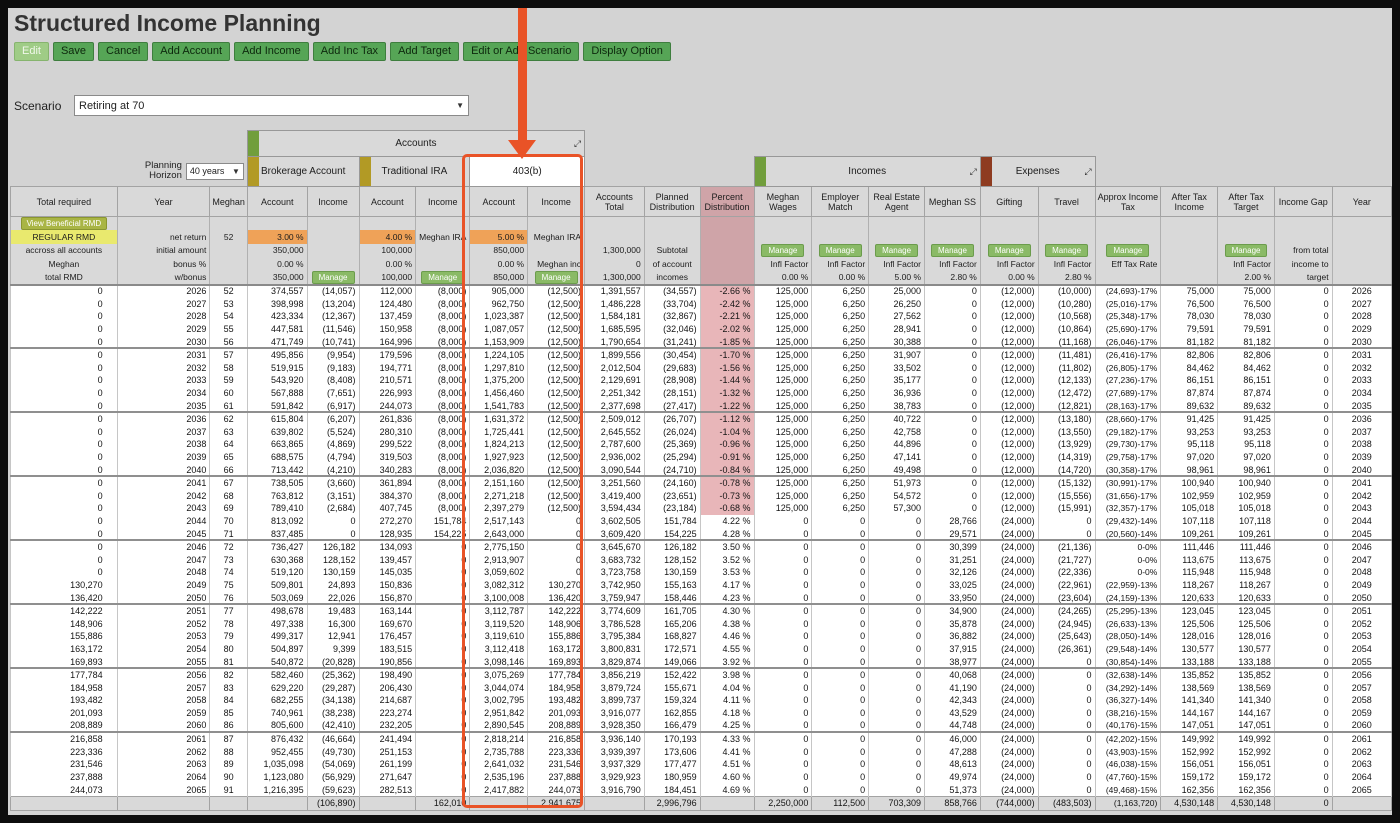  I want to click on rate-cell: 5.00 %, so click(499, 237).